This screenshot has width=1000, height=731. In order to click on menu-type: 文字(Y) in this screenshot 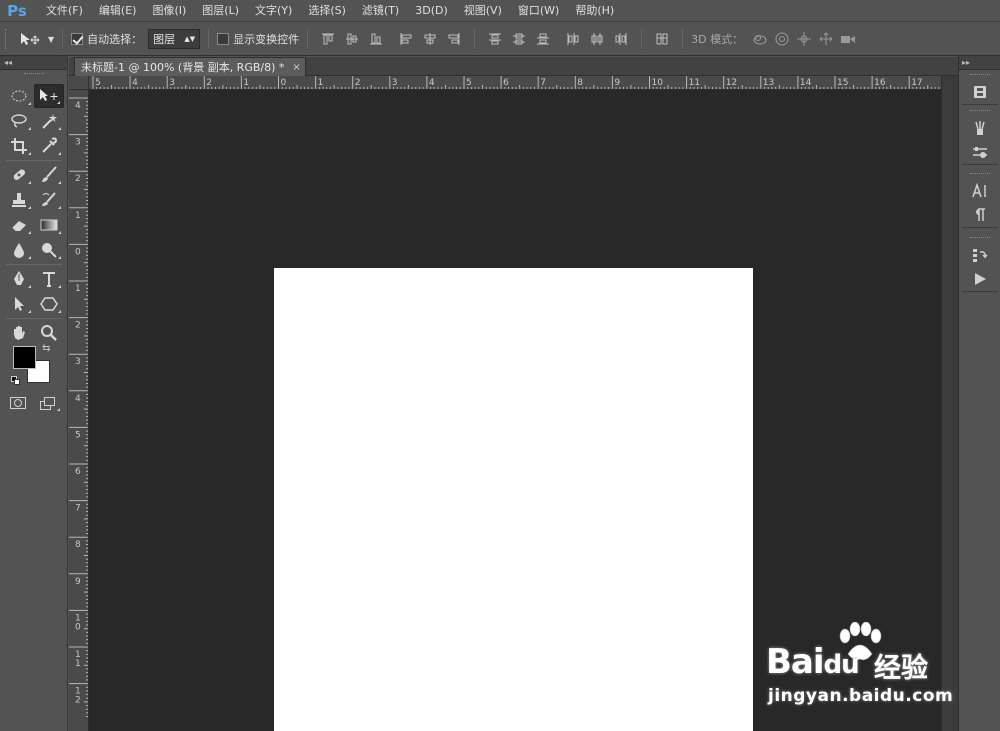, I will do `click(273, 11)`.